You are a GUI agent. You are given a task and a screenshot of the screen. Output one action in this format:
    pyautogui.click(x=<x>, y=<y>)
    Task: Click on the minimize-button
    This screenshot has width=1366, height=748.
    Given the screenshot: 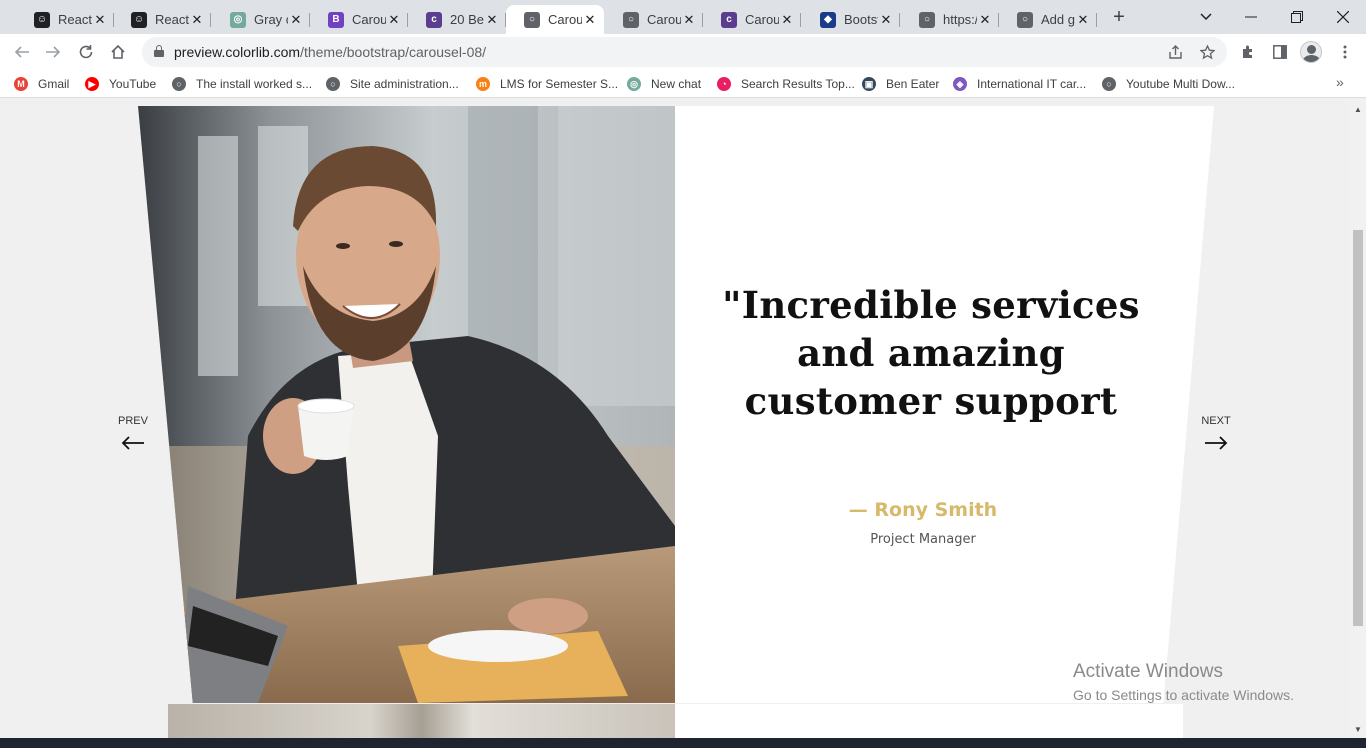 What is the action you would take?
    pyautogui.click(x=1251, y=17)
    